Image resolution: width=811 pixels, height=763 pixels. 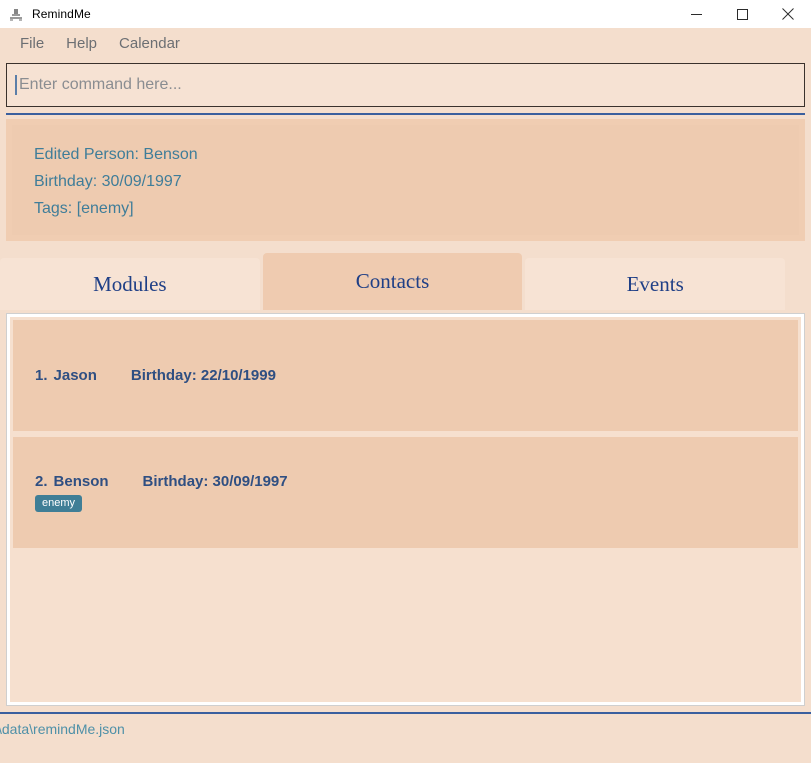 What do you see at coordinates (655, 284) in the screenshot?
I see `tab-events: Events` at bounding box center [655, 284].